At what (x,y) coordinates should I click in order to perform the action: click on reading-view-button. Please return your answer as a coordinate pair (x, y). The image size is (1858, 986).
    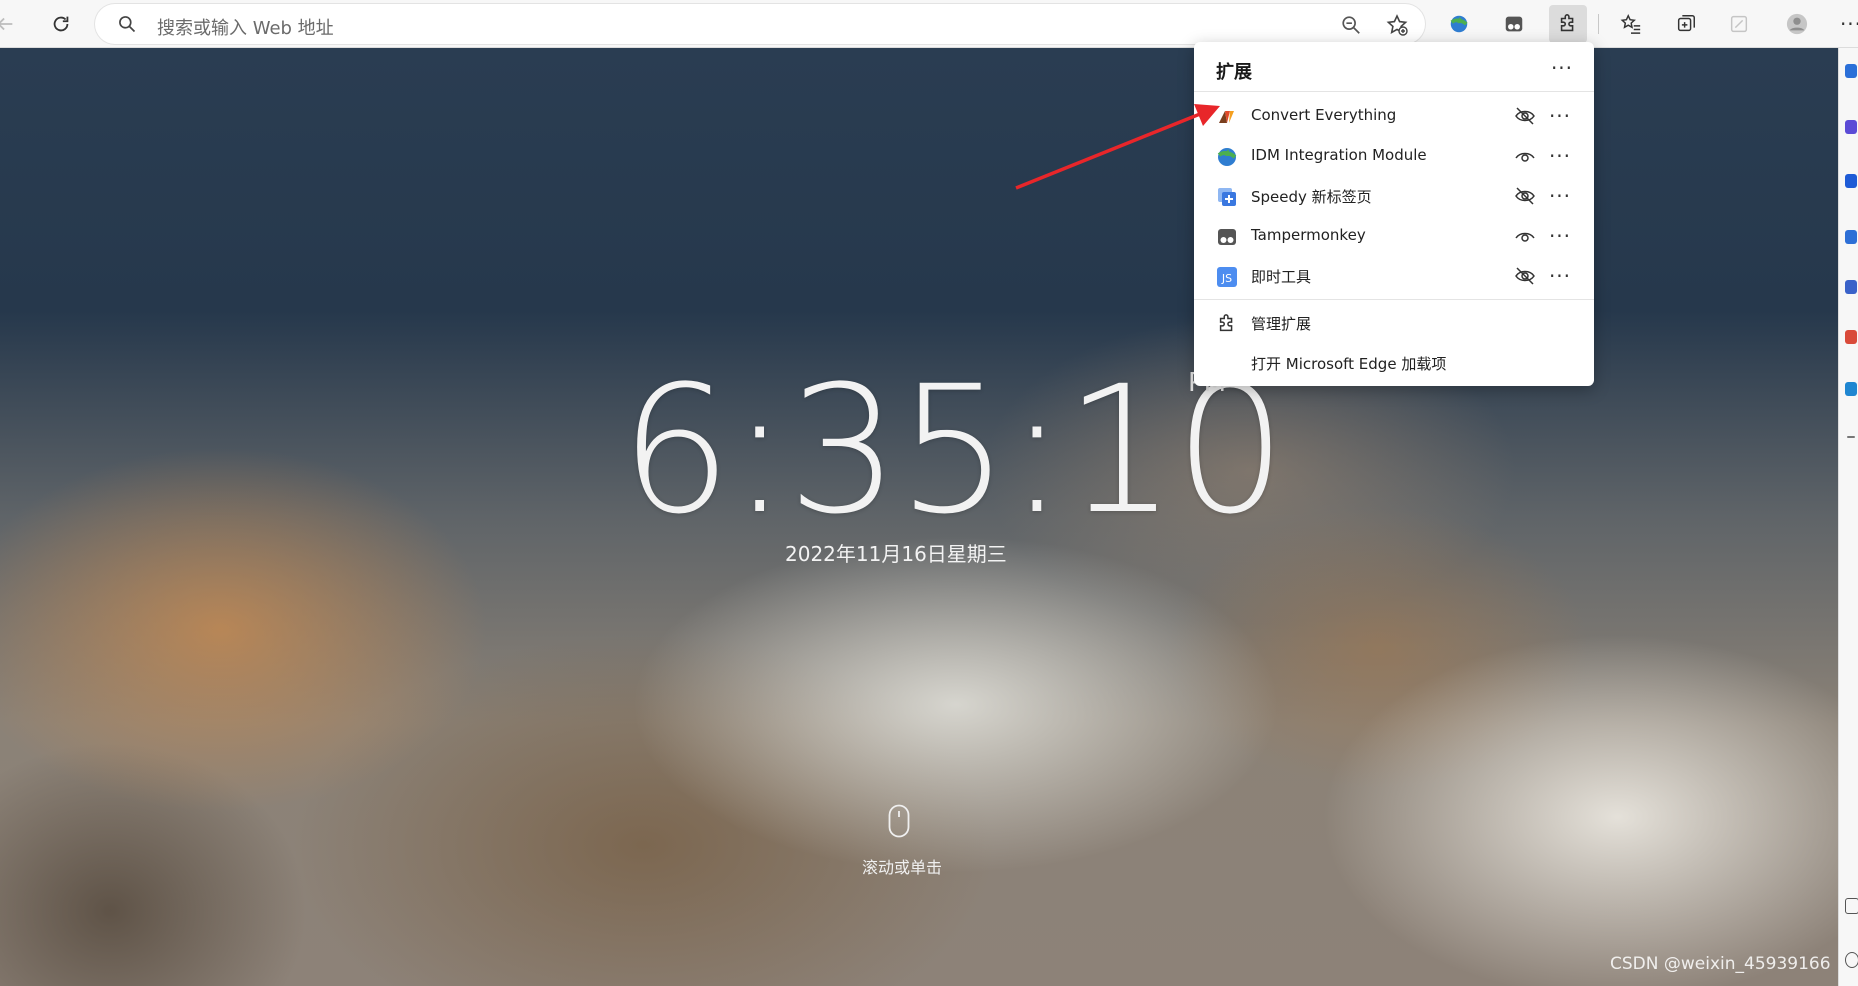
    Looking at the image, I should click on (1739, 24).